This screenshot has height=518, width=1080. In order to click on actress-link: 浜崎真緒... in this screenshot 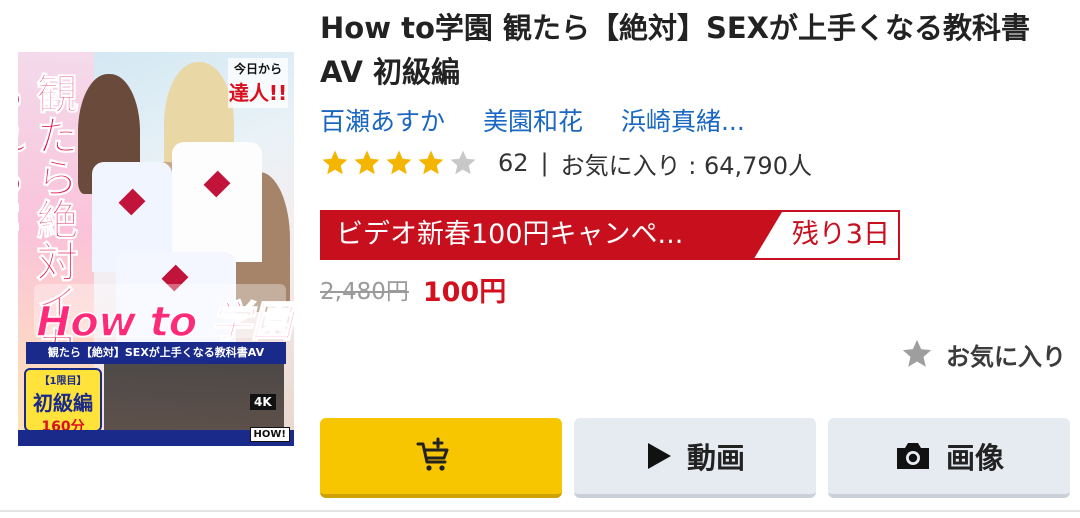, I will do `click(683, 121)`.